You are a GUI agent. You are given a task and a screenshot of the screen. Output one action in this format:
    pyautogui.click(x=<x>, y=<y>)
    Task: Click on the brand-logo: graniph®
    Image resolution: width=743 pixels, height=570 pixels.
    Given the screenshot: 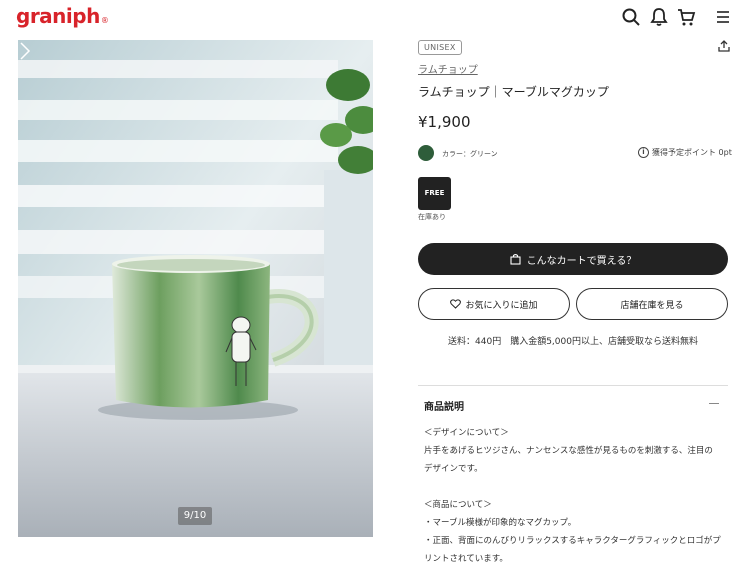 What is the action you would take?
    pyautogui.click(x=62, y=16)
    